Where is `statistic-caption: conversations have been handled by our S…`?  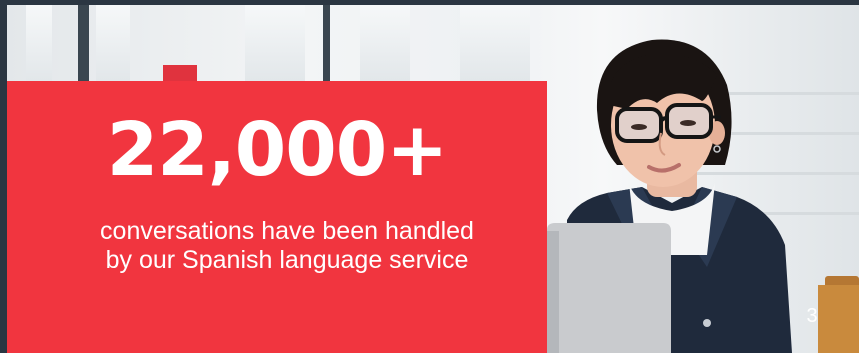
statistic-caption: conversations have been handled by our S… is located at coordinates (287, 245).